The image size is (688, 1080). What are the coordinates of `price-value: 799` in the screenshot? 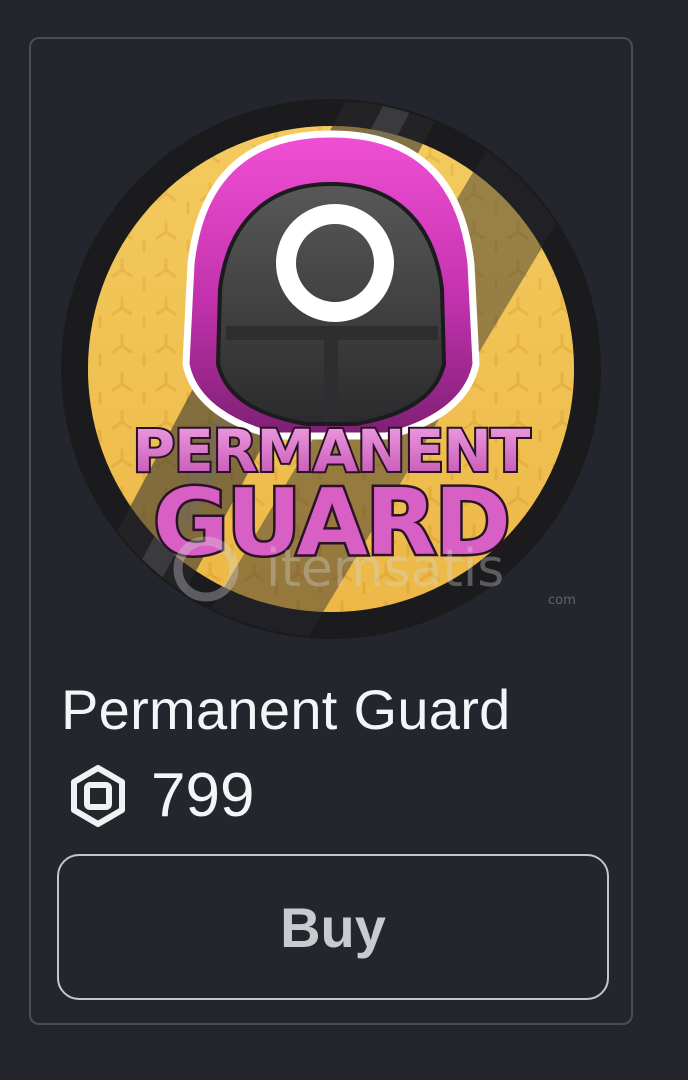 It's located at (203, 795).